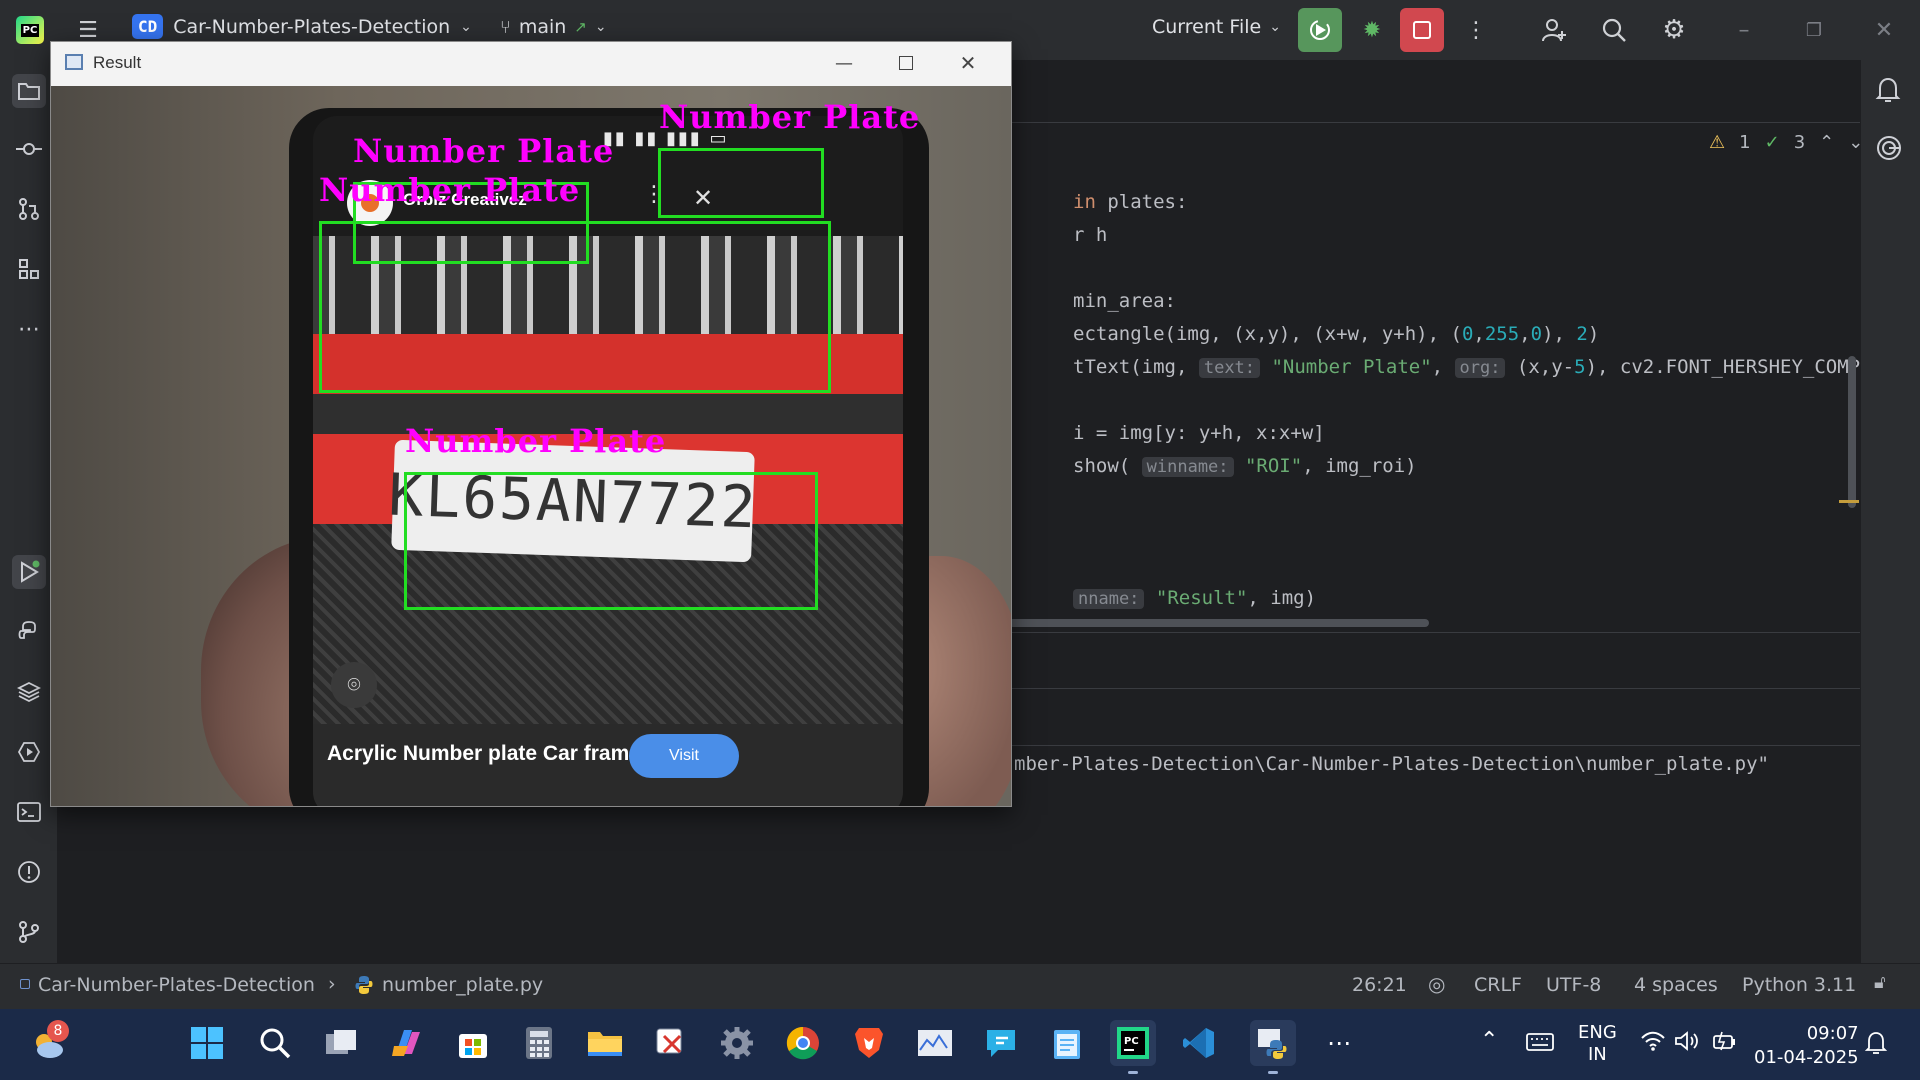 Image resolution: width=1920 pixels, height=1080 pixels. Describe the element at coordinates (1653, 1043) in the screenshot. I see `wifi-icon` at that location.